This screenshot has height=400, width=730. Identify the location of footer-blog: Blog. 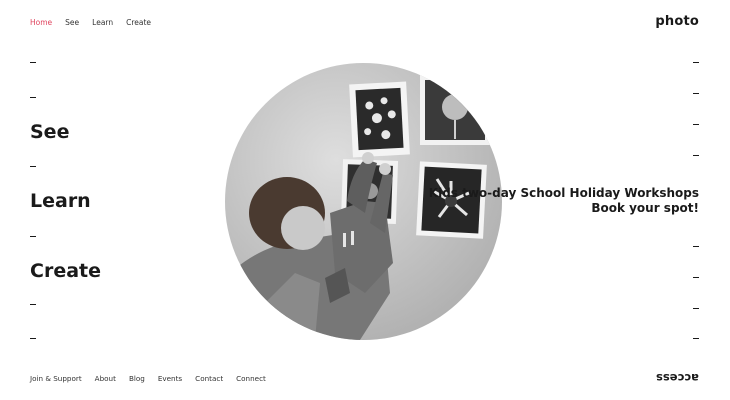
(137, 378).